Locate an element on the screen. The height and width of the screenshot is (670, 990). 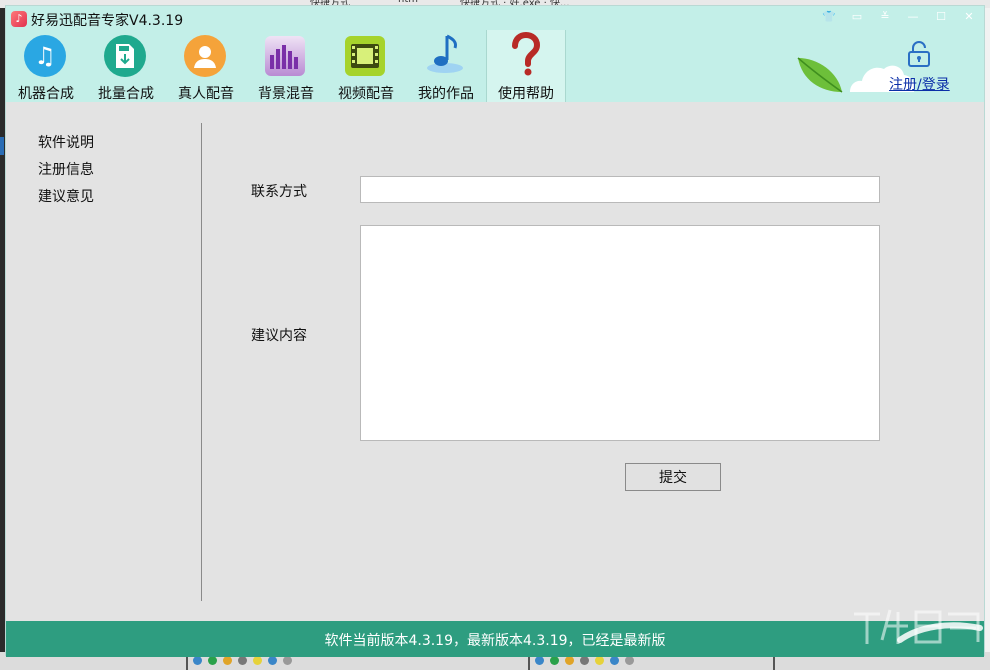
window-title: 好易迅配音专家V4.3.19 is located at coordinates (107, 21).